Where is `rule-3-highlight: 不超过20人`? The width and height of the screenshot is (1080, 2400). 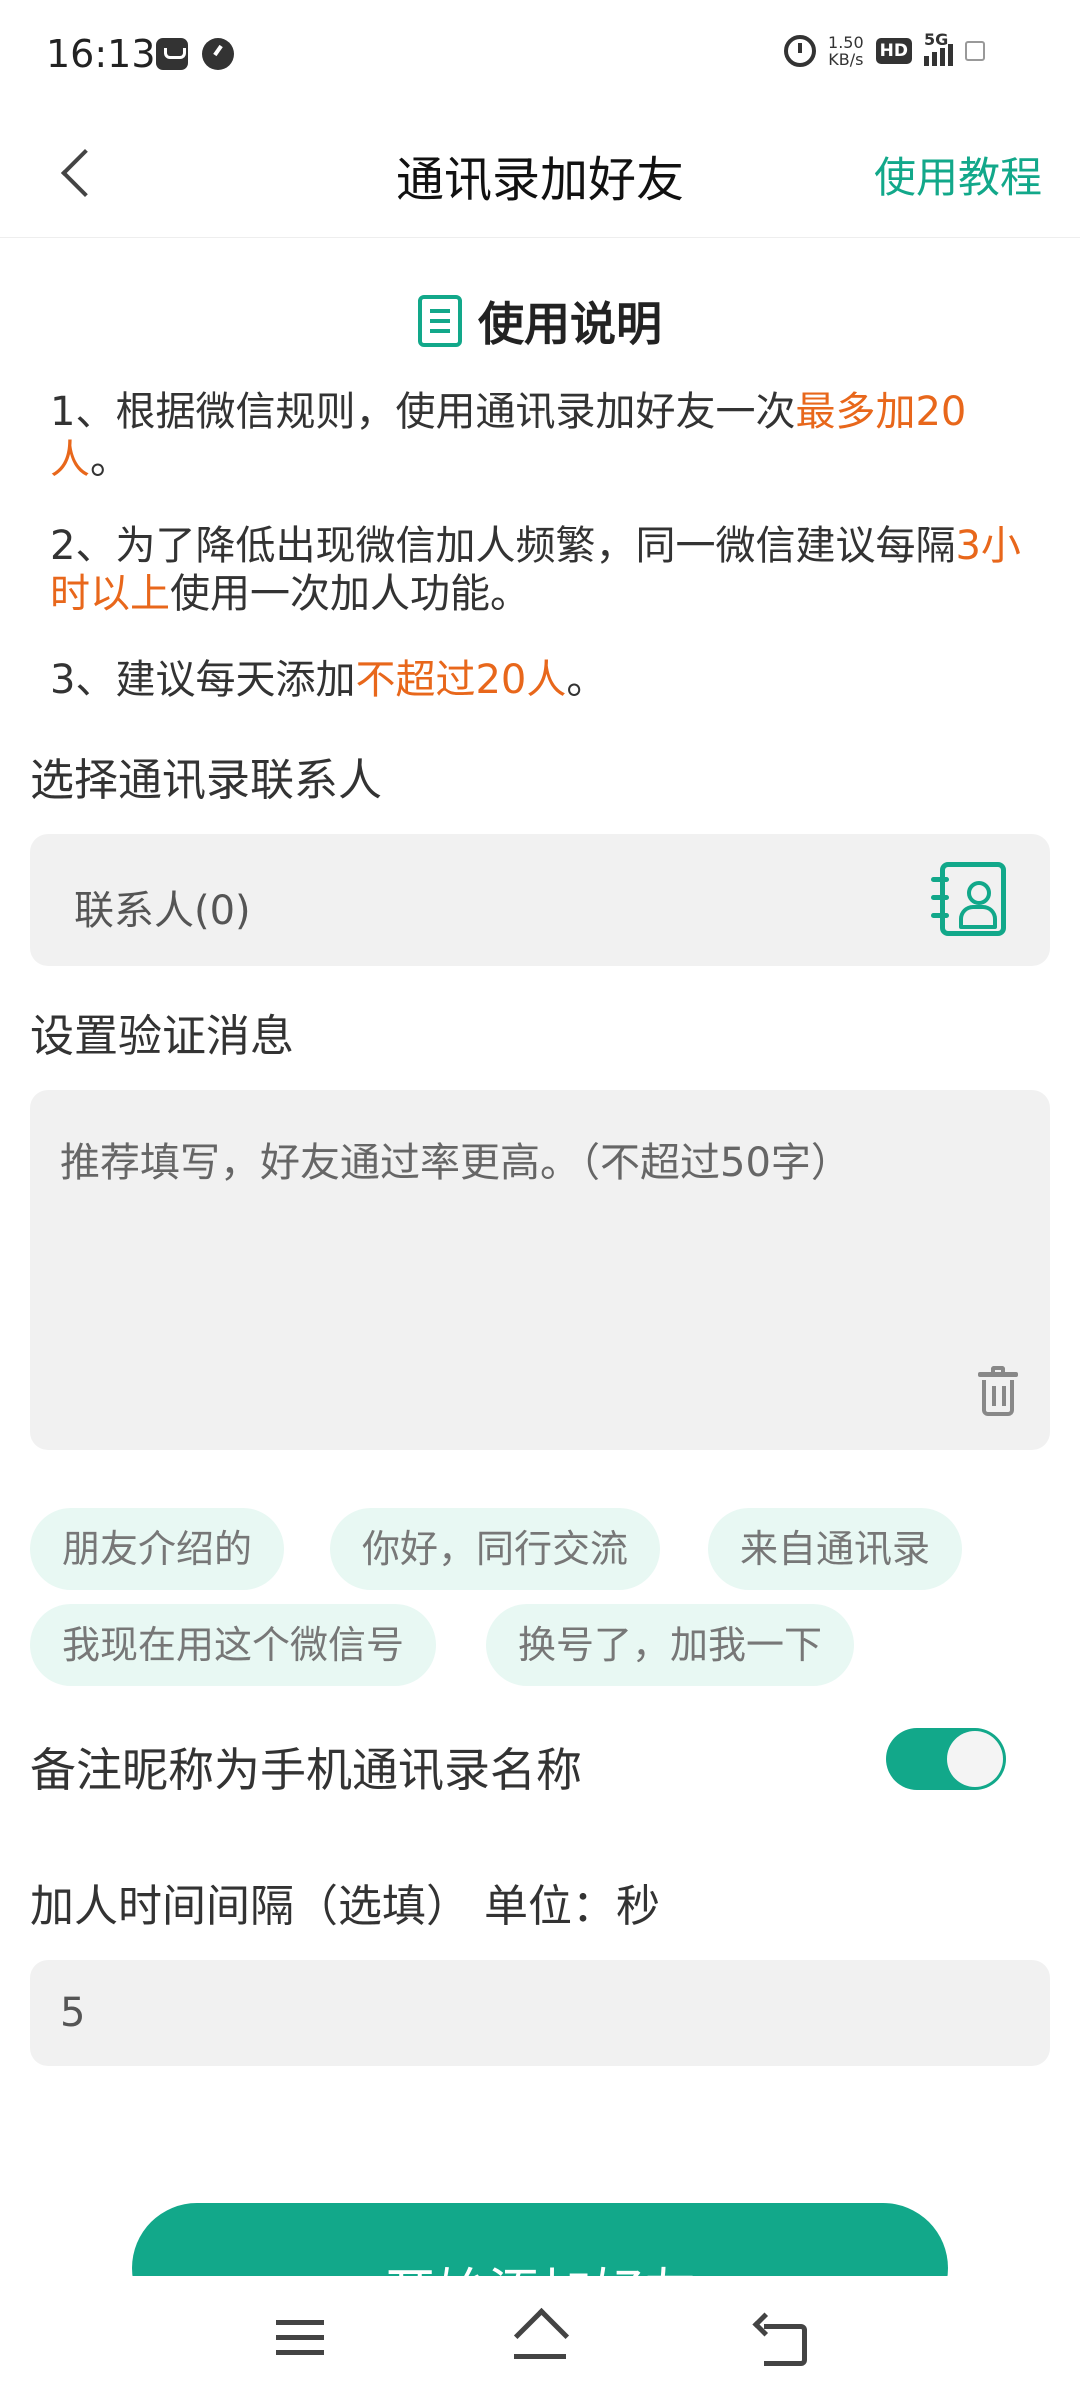
rule-3-highlight: 不超过20人 is located at coordinates (461, 680).